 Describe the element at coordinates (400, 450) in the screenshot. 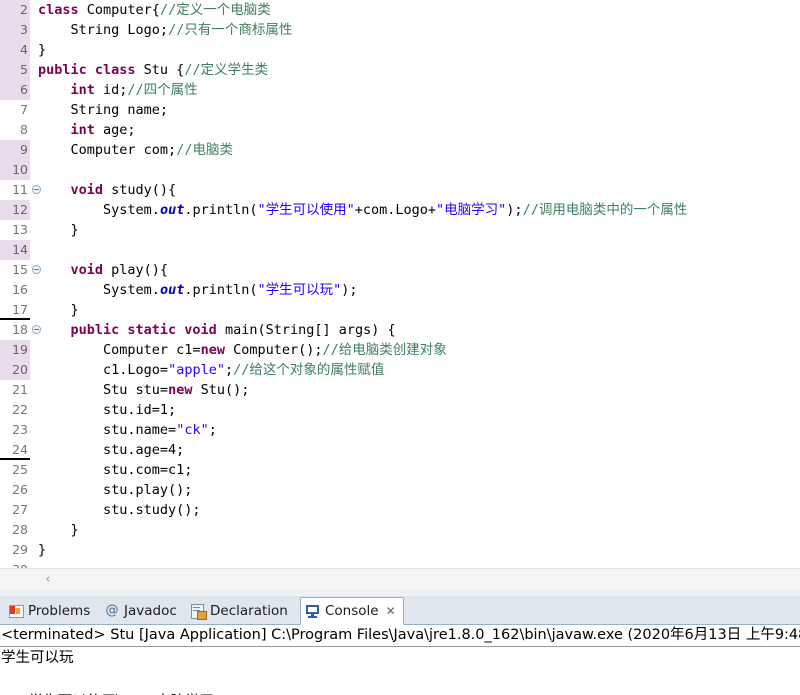

I see `code-line: 24 stu.age=4;` at that location.